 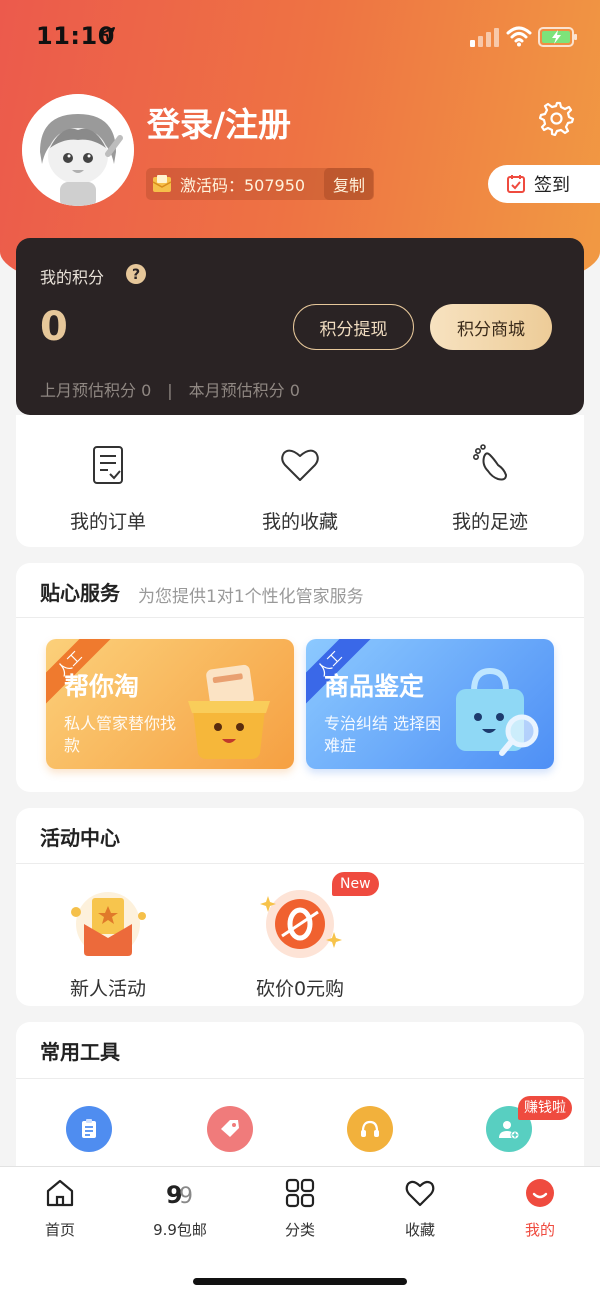 What do you see at coordinates (299, 522) in the screenshot?
I see `my-favorites-label: 我的收藏` at bounding box center [299, 522].